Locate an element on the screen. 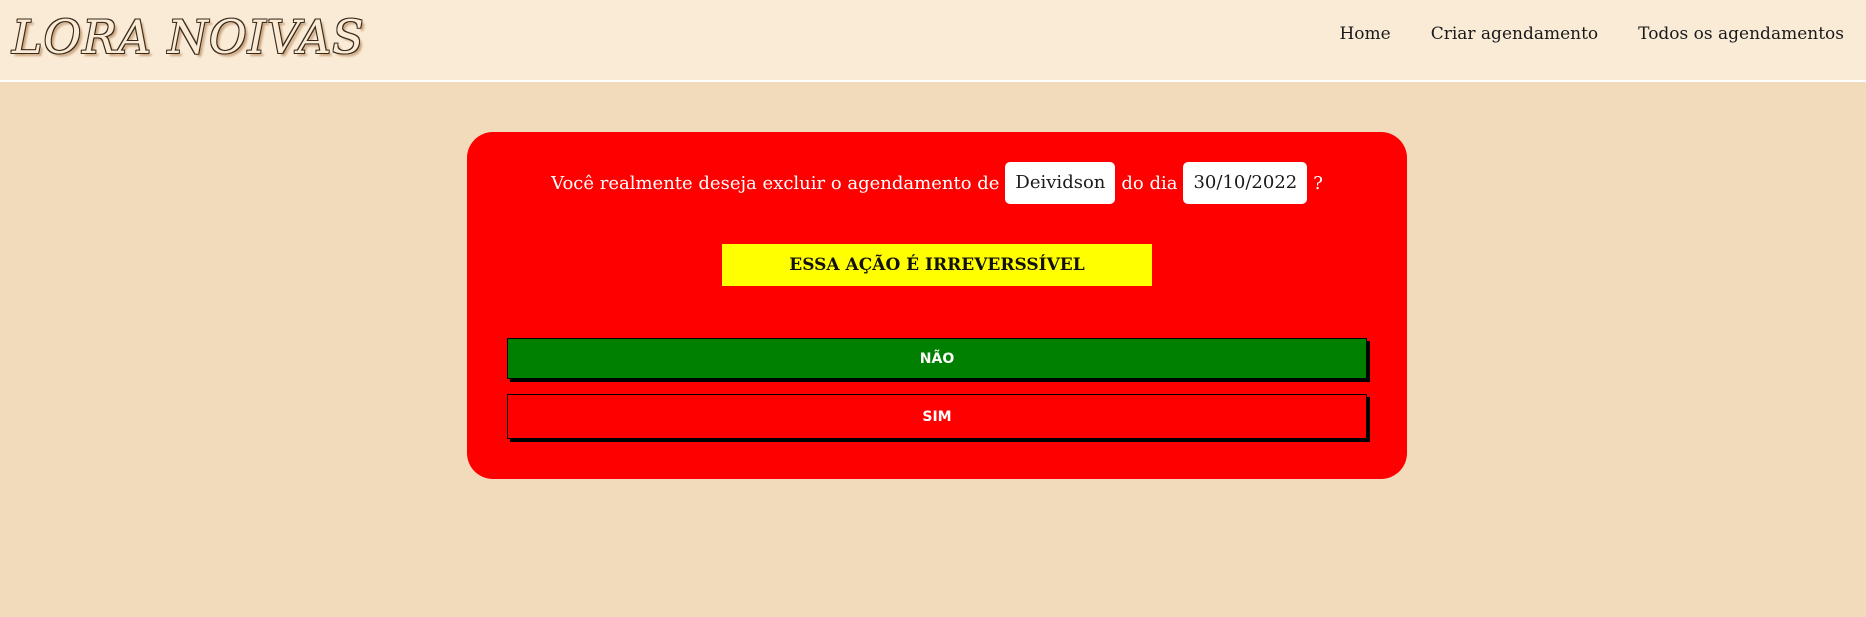  client-name-badge: Deividson is located at coordinates (1060, 183).